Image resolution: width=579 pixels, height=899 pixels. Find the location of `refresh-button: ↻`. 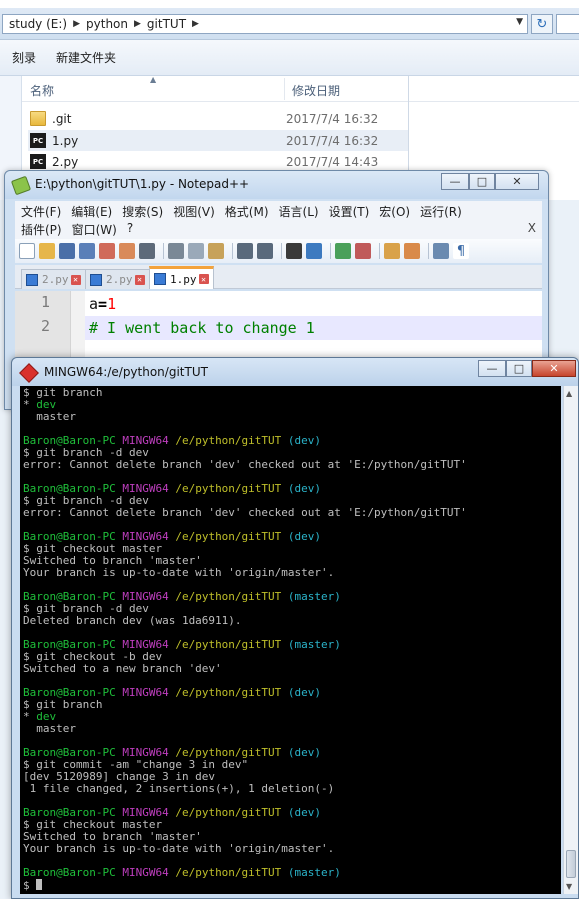

refresh-button: ↻ is located at coordinates (542, 24).